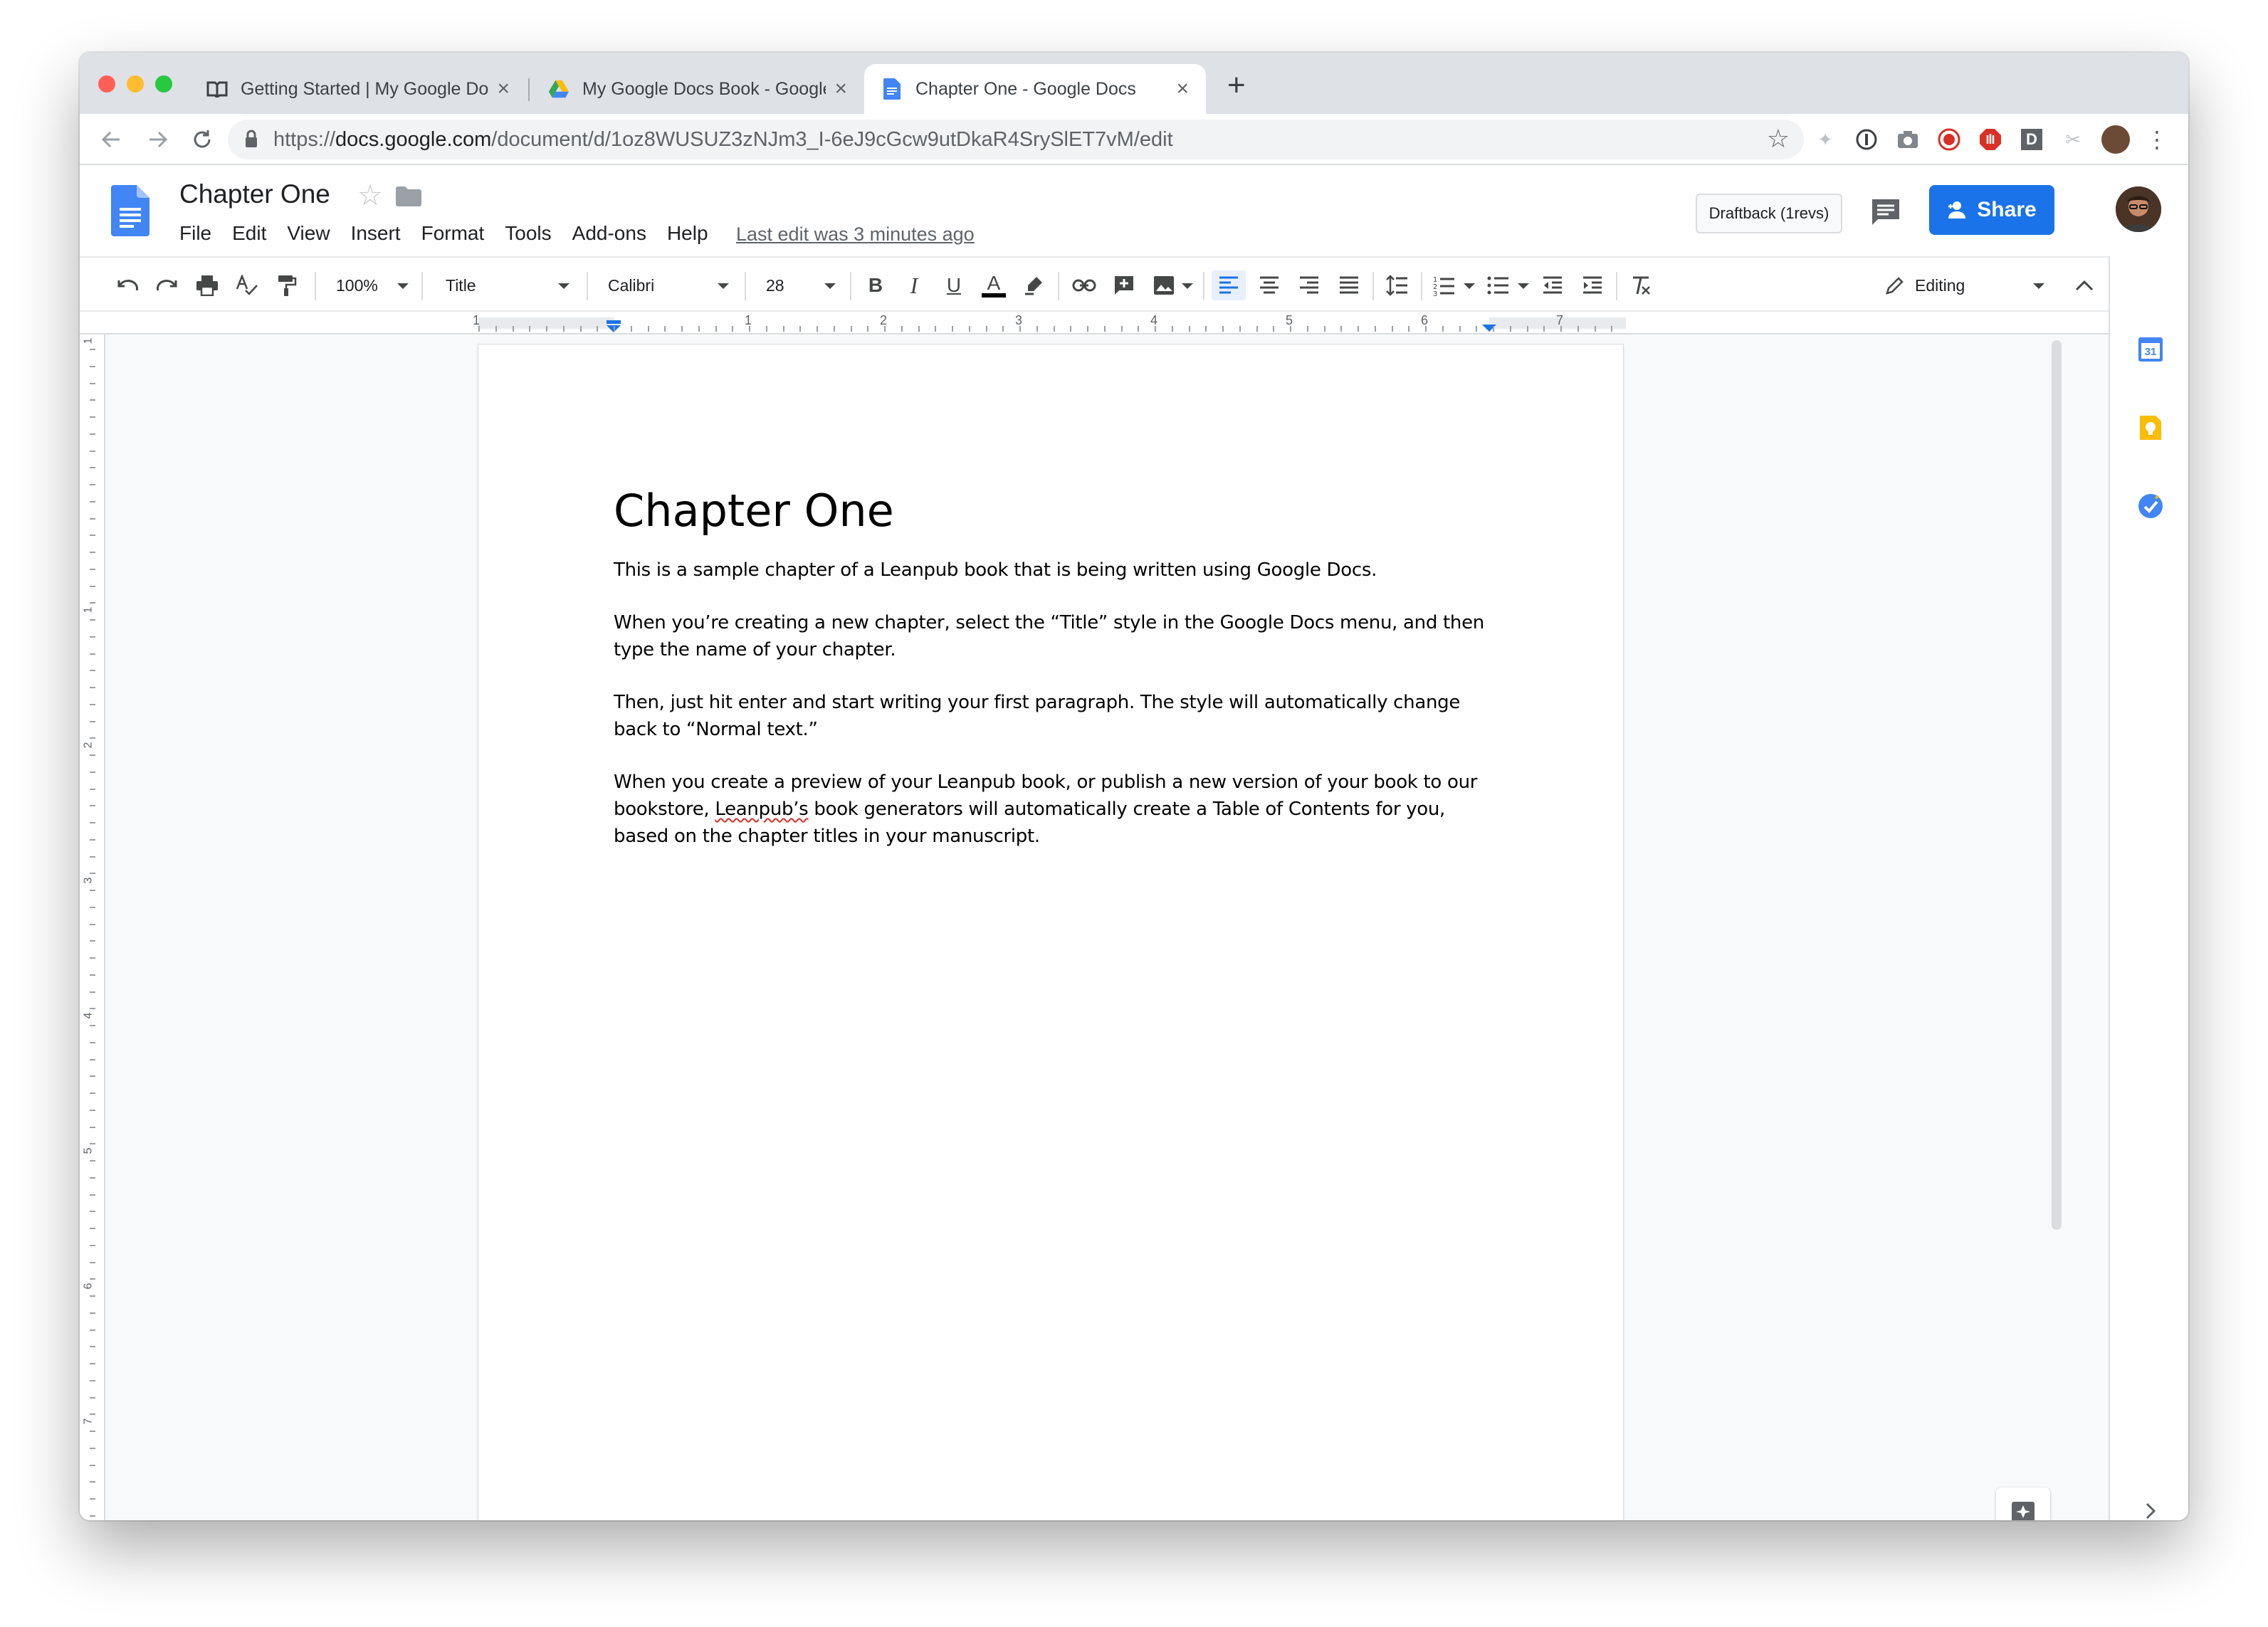  I want to click on bulleted-list-icon, so click(1498, 285).